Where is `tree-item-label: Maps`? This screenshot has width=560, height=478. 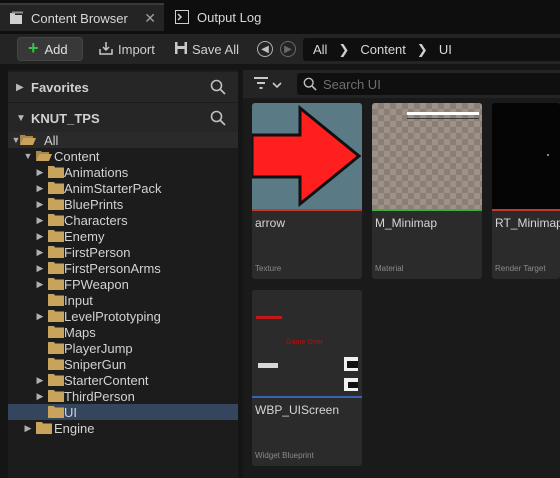
tree-item-label: Maps is located at coordinates (80, 332).